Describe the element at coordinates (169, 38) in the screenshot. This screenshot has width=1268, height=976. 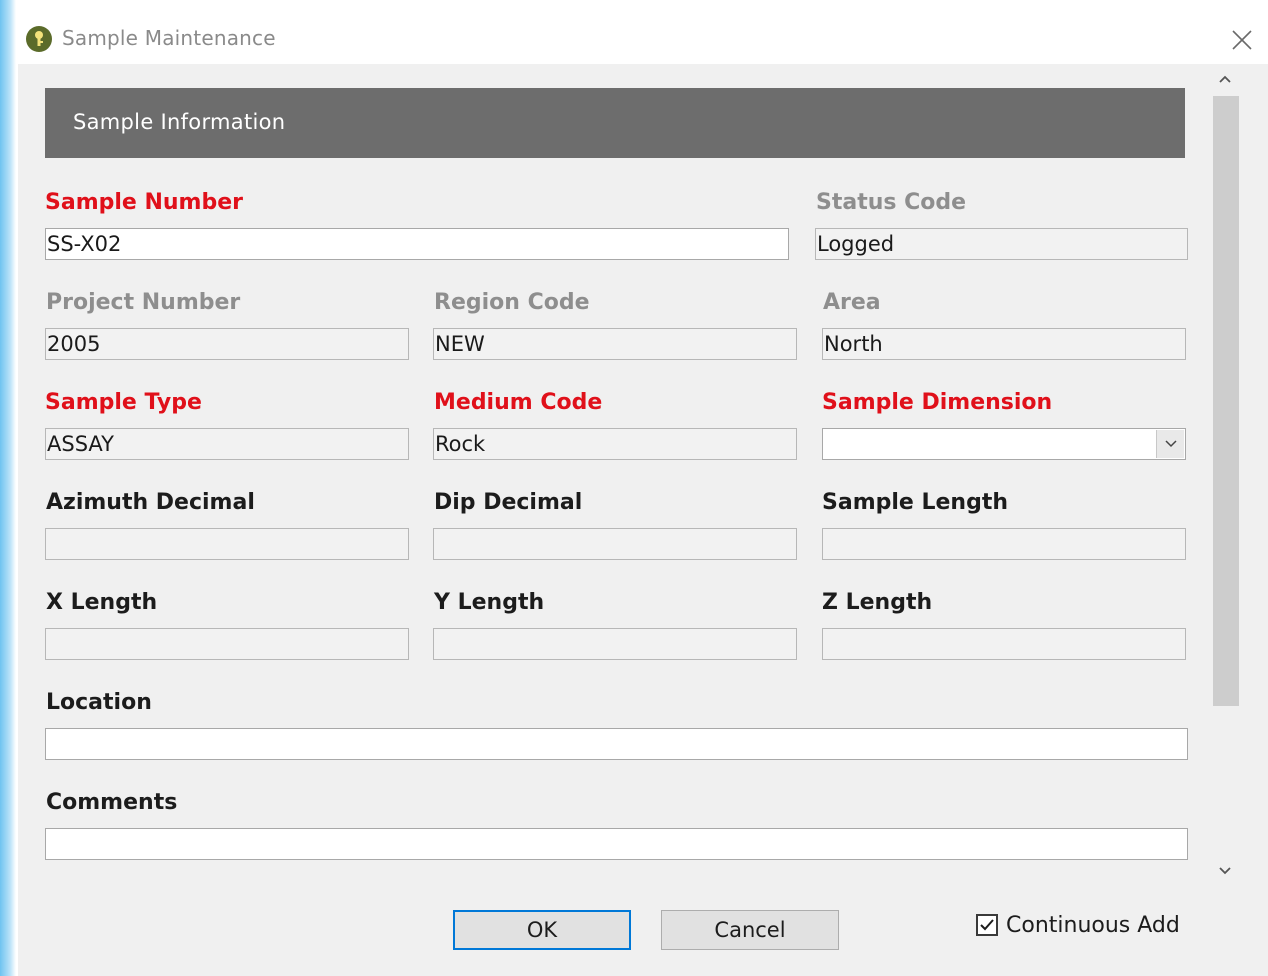
I see `window-title: Sample Maintenance` at that location.